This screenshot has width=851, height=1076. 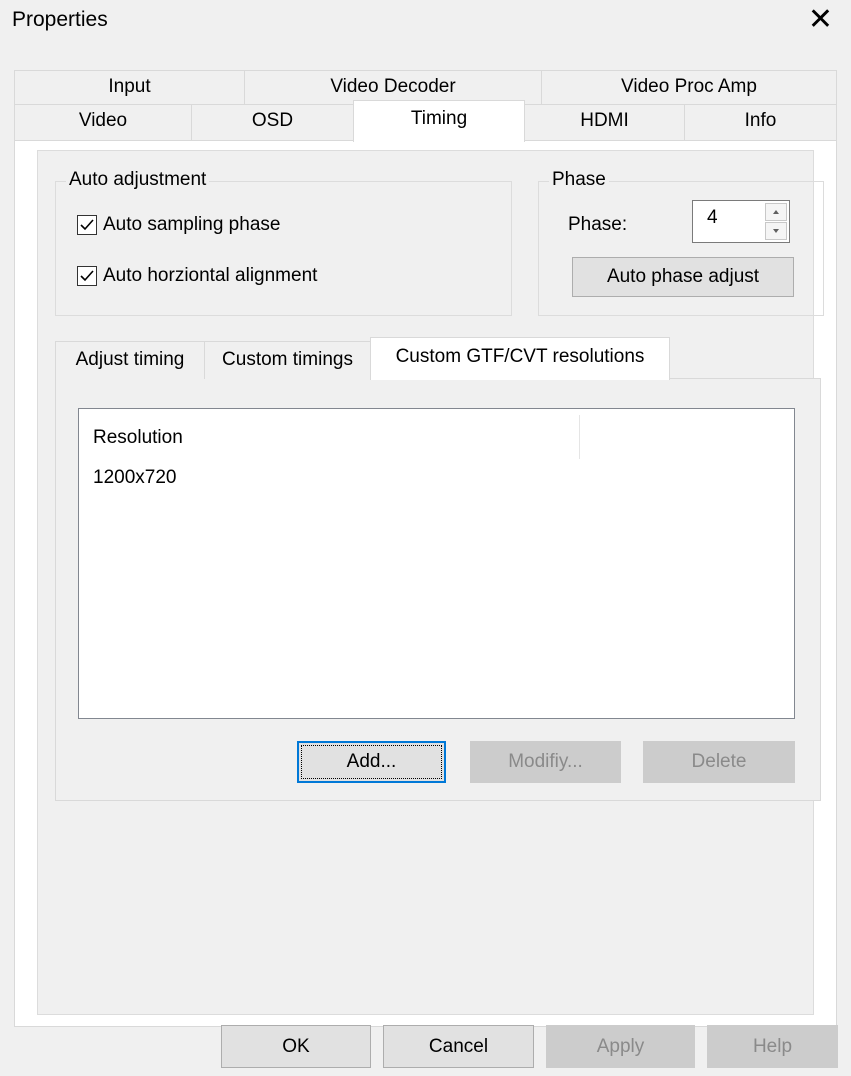 I want to click on phase-spinbox: 4, so click(x=741, y=221).